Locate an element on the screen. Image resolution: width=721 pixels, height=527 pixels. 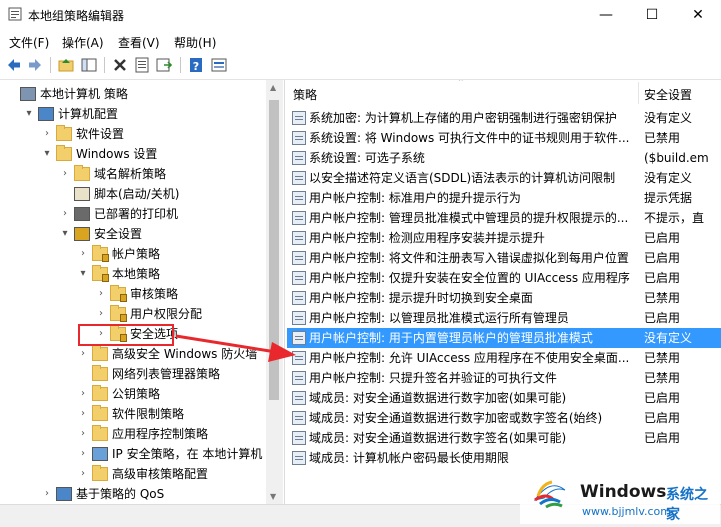
tree-item-label: 已部署的打印机 is located at coordinates (136, 214).